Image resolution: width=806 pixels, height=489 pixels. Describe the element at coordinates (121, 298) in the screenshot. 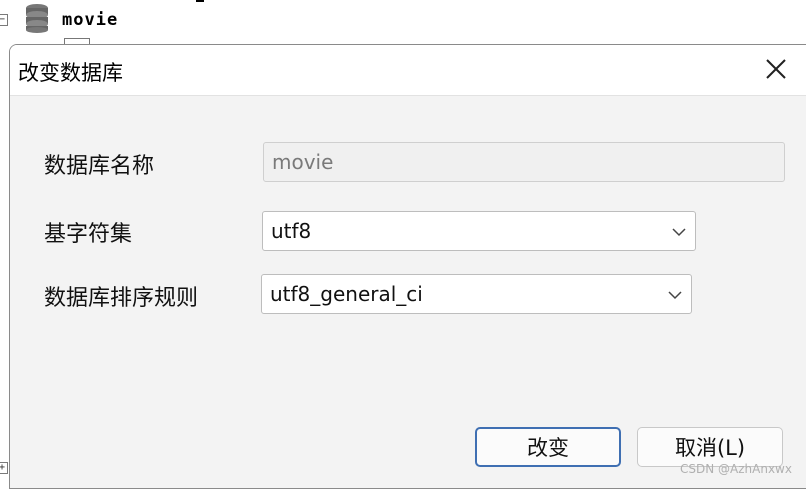

I see `collation-label: 数据库排序规则` at that location.